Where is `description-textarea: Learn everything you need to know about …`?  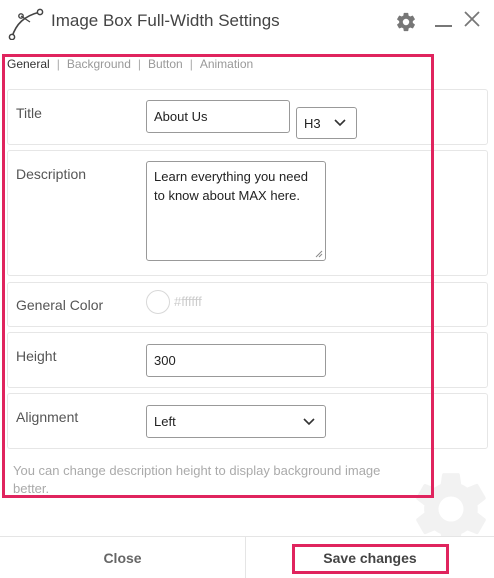
description-textarea: Learn everything you need to know about … is located at coordinates (236, 211).